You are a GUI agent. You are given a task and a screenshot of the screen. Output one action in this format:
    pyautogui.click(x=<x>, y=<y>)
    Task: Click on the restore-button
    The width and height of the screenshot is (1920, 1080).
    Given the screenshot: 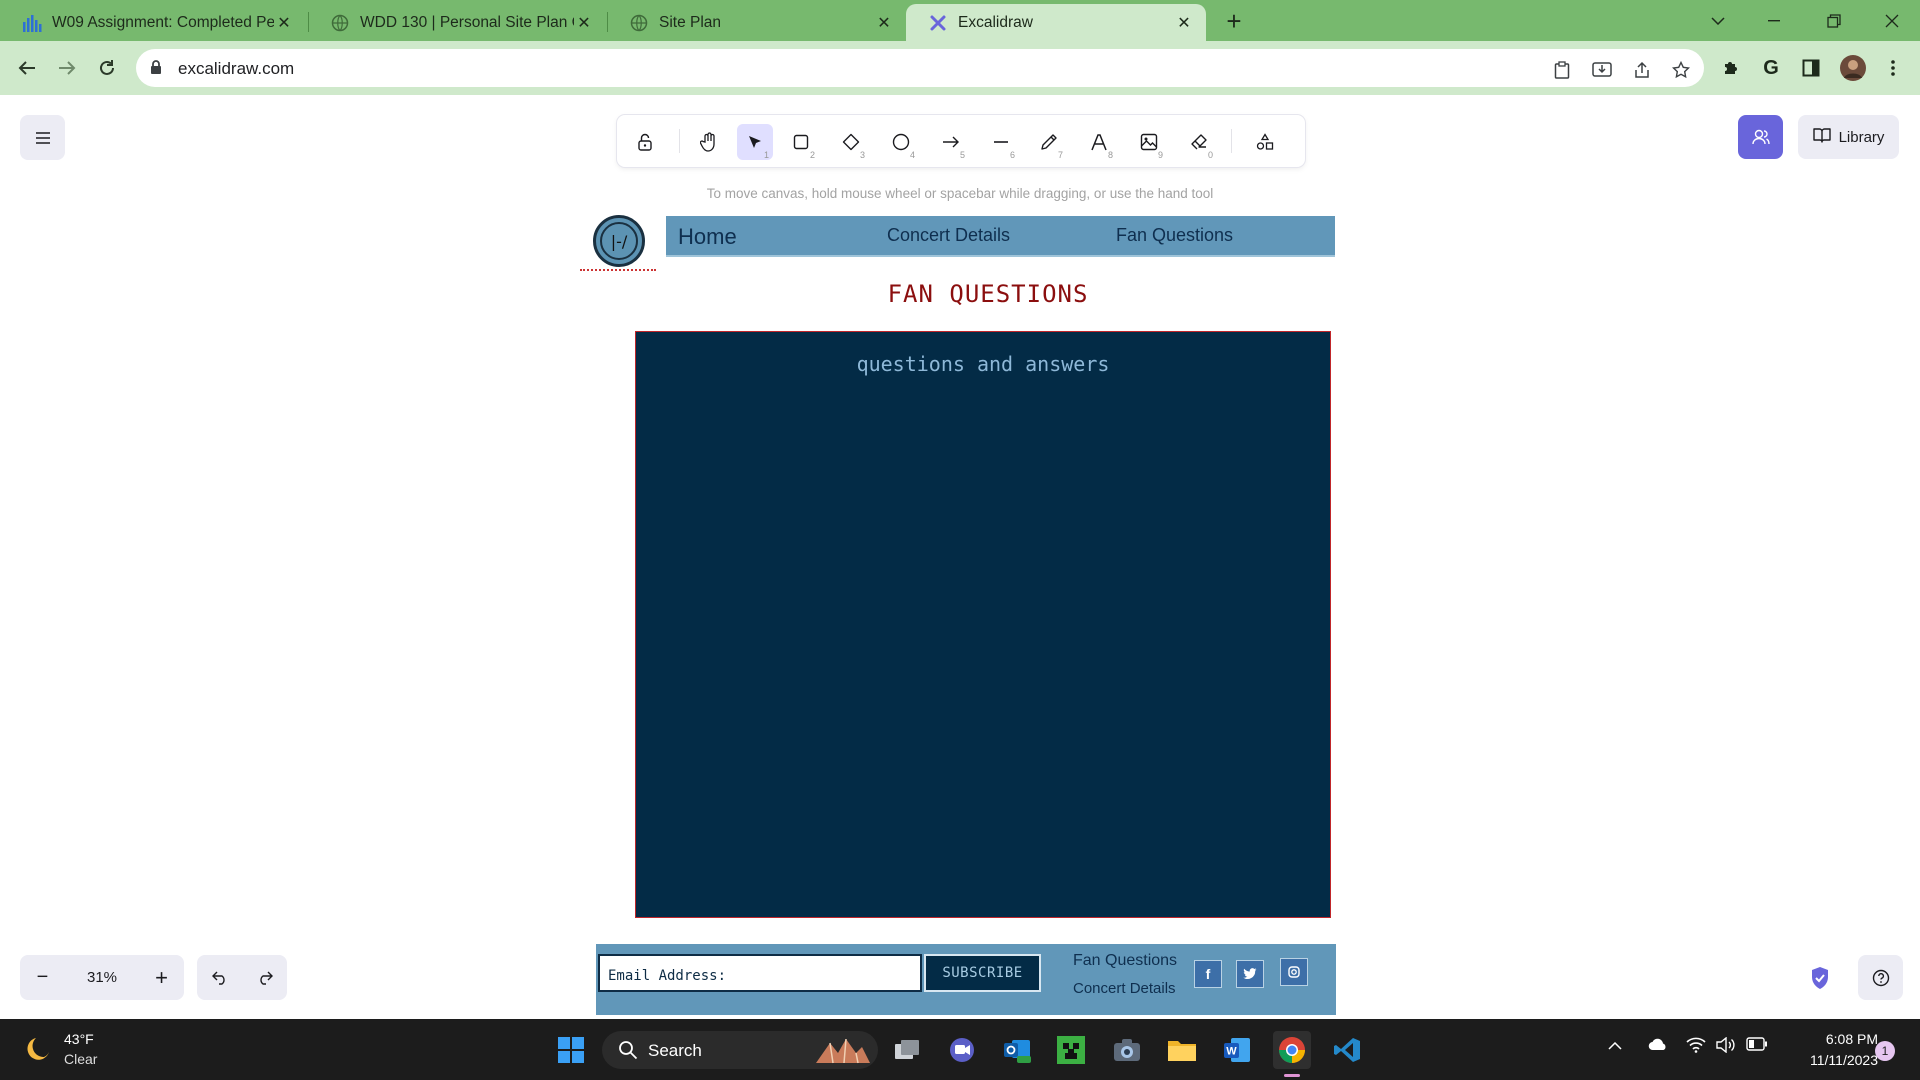 What is the action you would take?
    pyautogui.click(x=1834, y=21)
    